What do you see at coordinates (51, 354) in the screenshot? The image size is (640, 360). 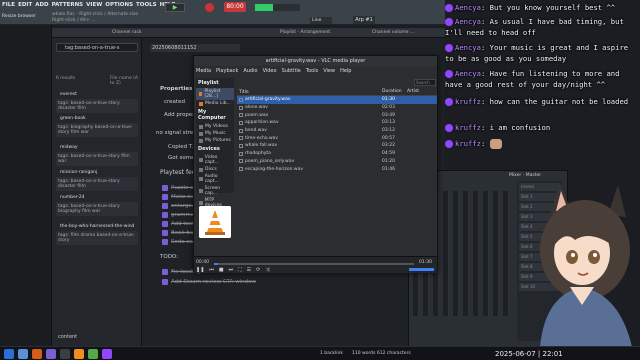 I see `obsidian-icon` at bounding box center [51, 354].